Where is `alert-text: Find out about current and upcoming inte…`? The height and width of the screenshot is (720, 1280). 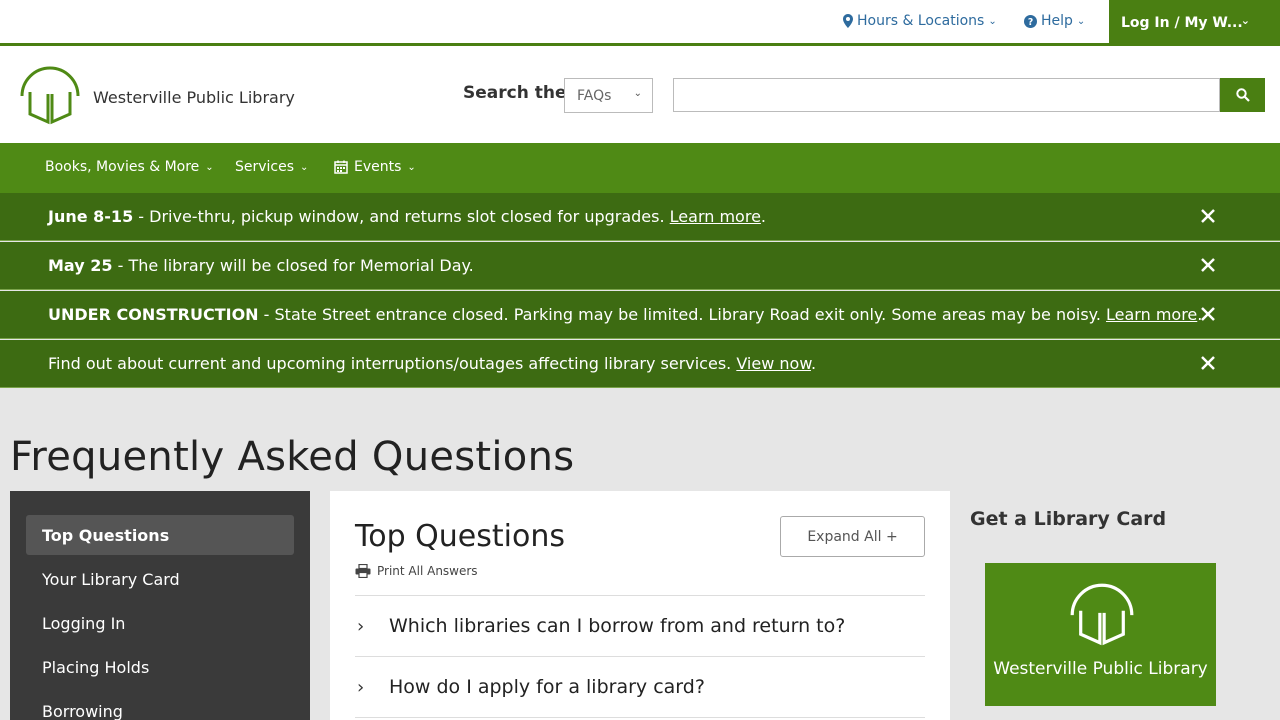 alert-text: Find out about current and upcoming inte… is located at coordinates (392, 363).